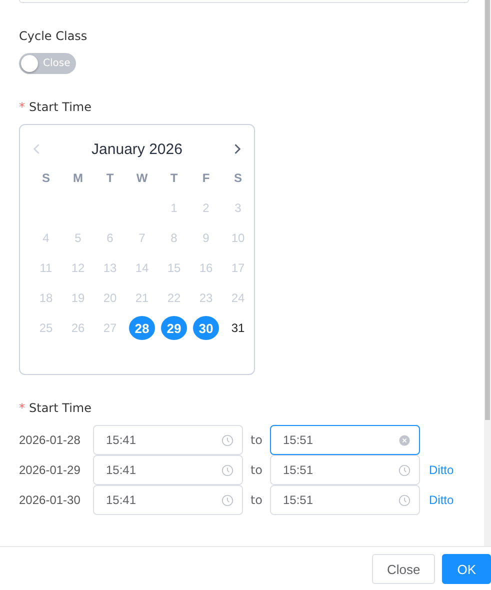  Describe the element at coordinates (110, 238) in the screenshot. I see `calendar-day: 6` at that location.